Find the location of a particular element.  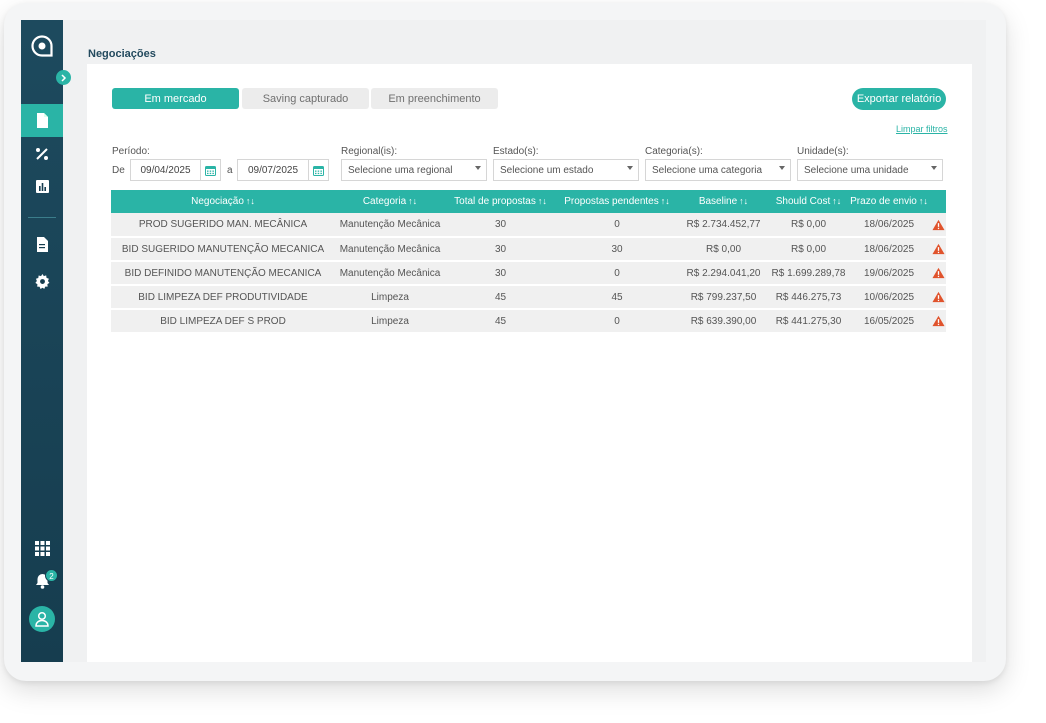

column-header-negociacao: Negociação ↑↓ is located at coordinates (223, 201).